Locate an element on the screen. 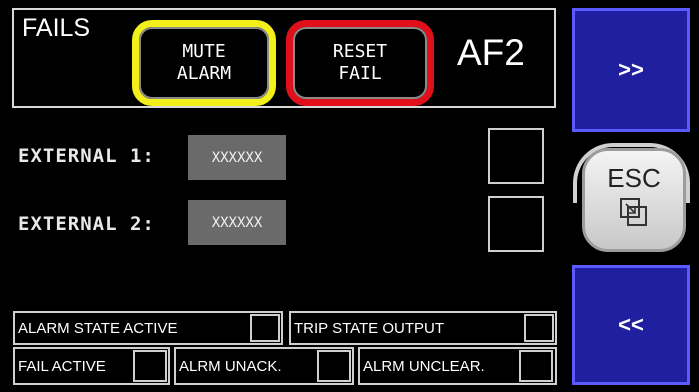  trip-state-output-status: TRIP STATE OUTPUT is located at coordinates (423, 328).